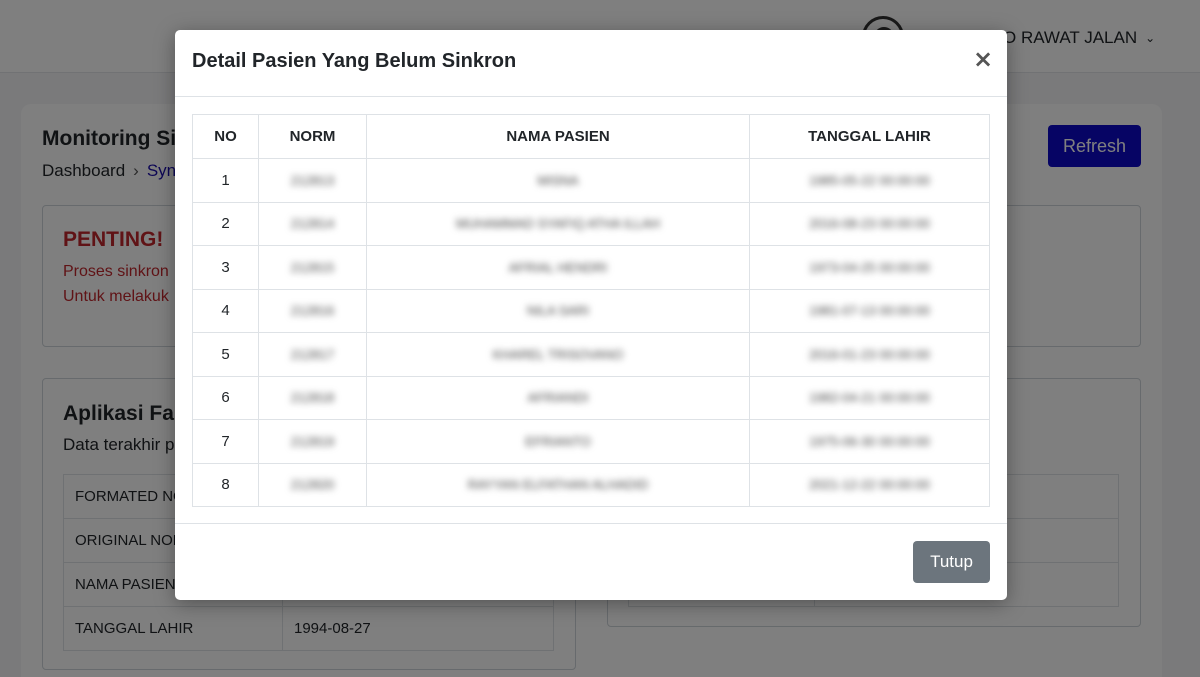 The height and width of the screenshot is (677, 1200). I want to click on modal-title: Detail Pasien Yang Belum Sinkron, so click(354, 61).